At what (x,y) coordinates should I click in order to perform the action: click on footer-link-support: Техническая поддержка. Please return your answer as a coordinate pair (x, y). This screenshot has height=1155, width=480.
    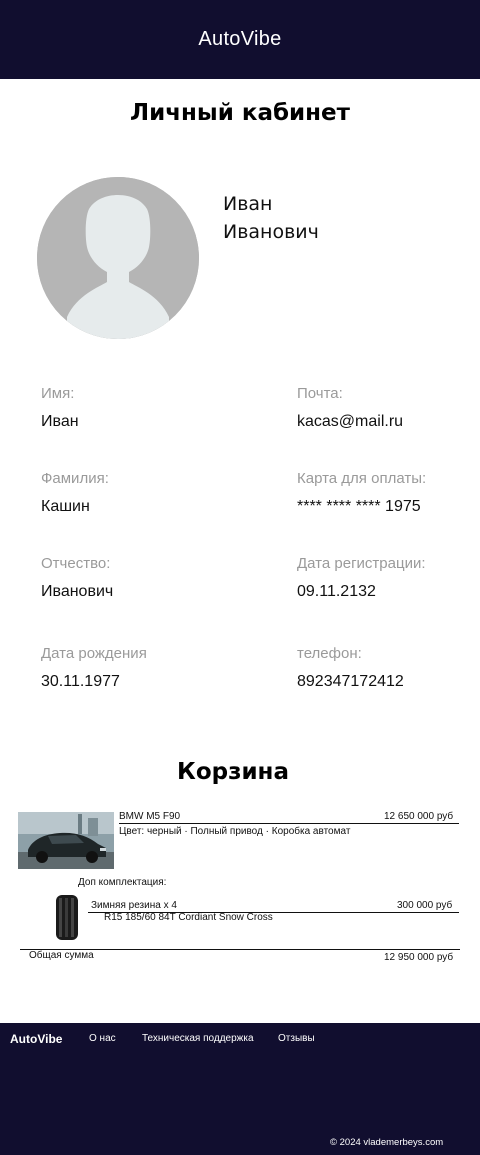
    Looking at the image, I should click on (198, 1038).